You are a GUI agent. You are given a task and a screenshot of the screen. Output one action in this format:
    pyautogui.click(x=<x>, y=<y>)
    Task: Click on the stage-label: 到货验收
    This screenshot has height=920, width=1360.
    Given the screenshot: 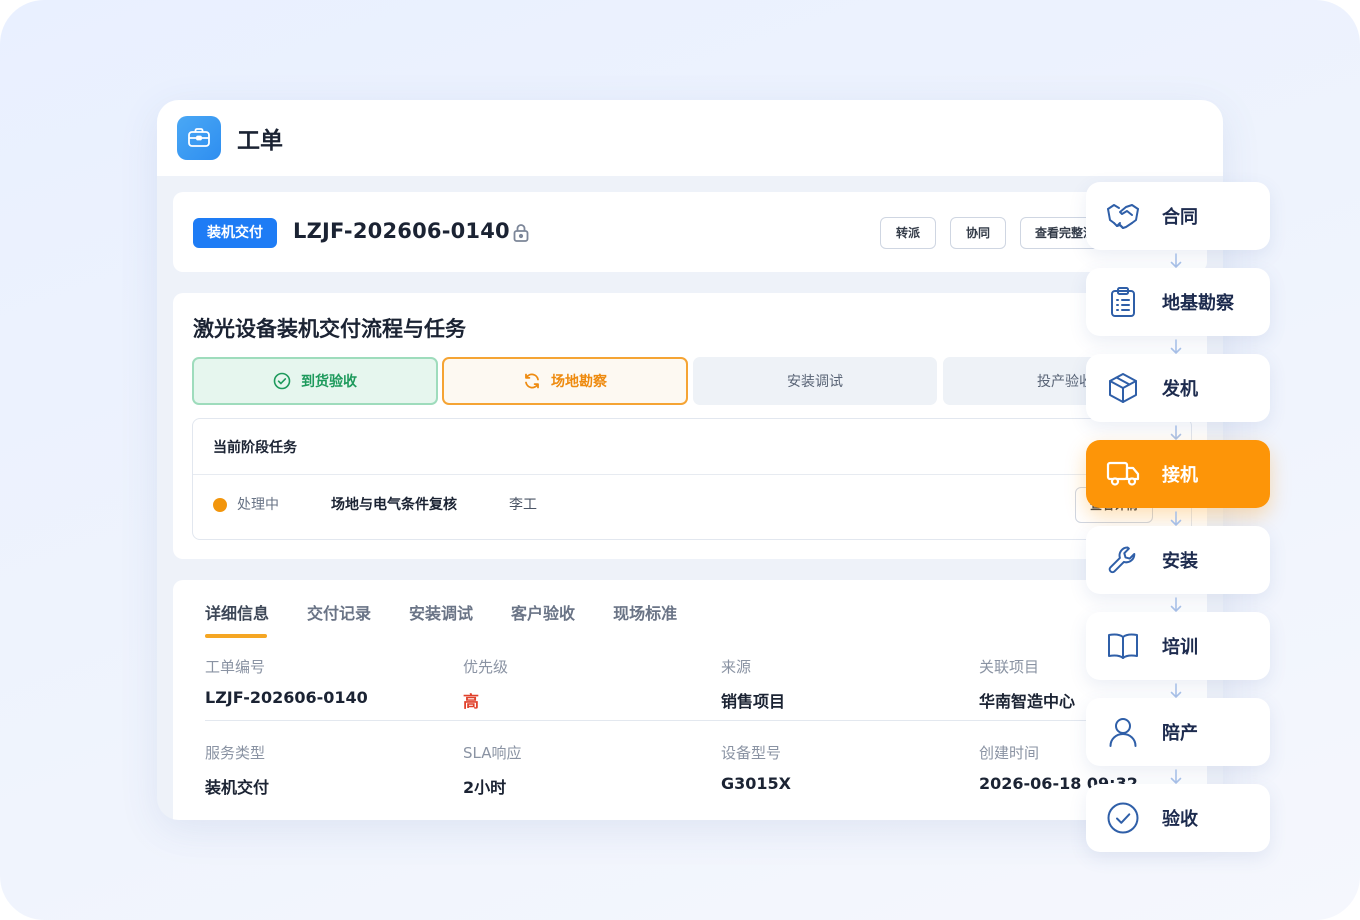 What is the action you would take?
    pyautogui.click(x=329, y=382)
    